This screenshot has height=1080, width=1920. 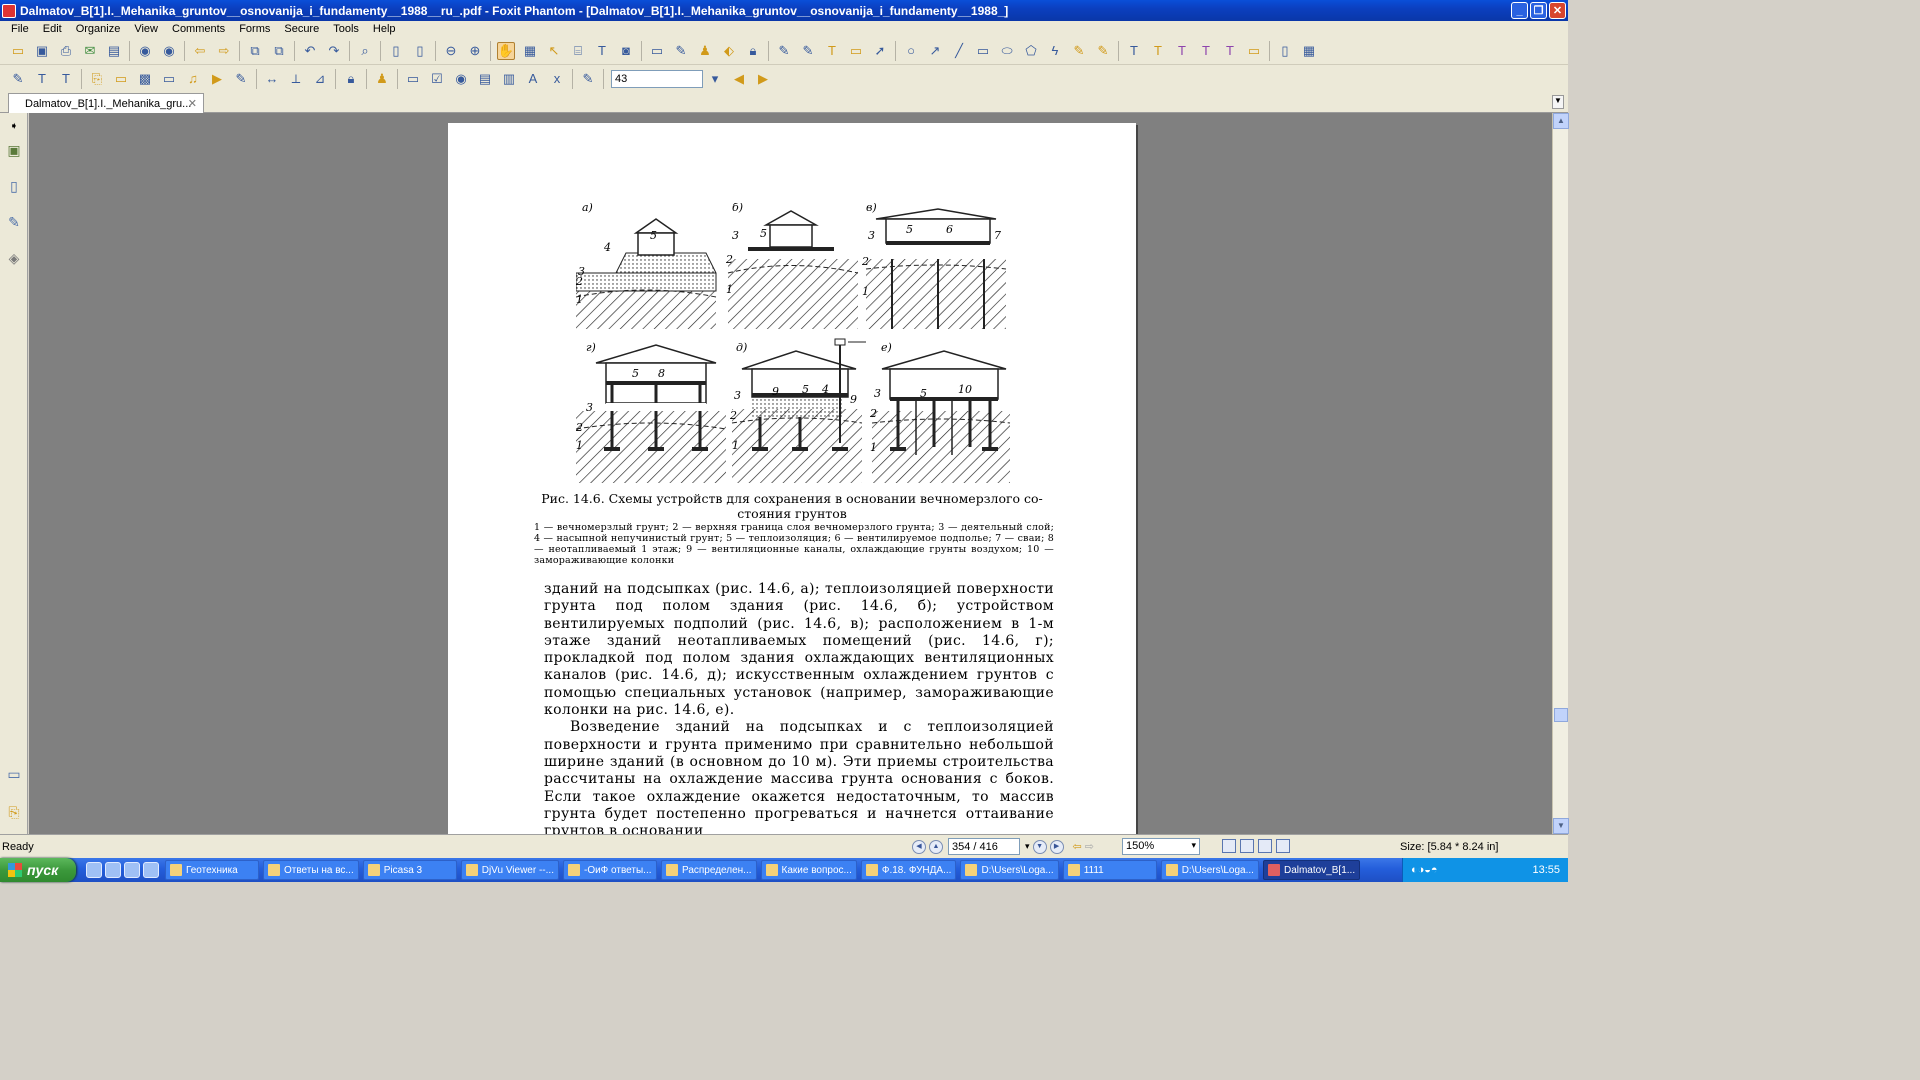 What do you see at coordinates (97, 79) in the screenshot?
I see `attachment-icon: ⎘` at bounding box center [97, 79].